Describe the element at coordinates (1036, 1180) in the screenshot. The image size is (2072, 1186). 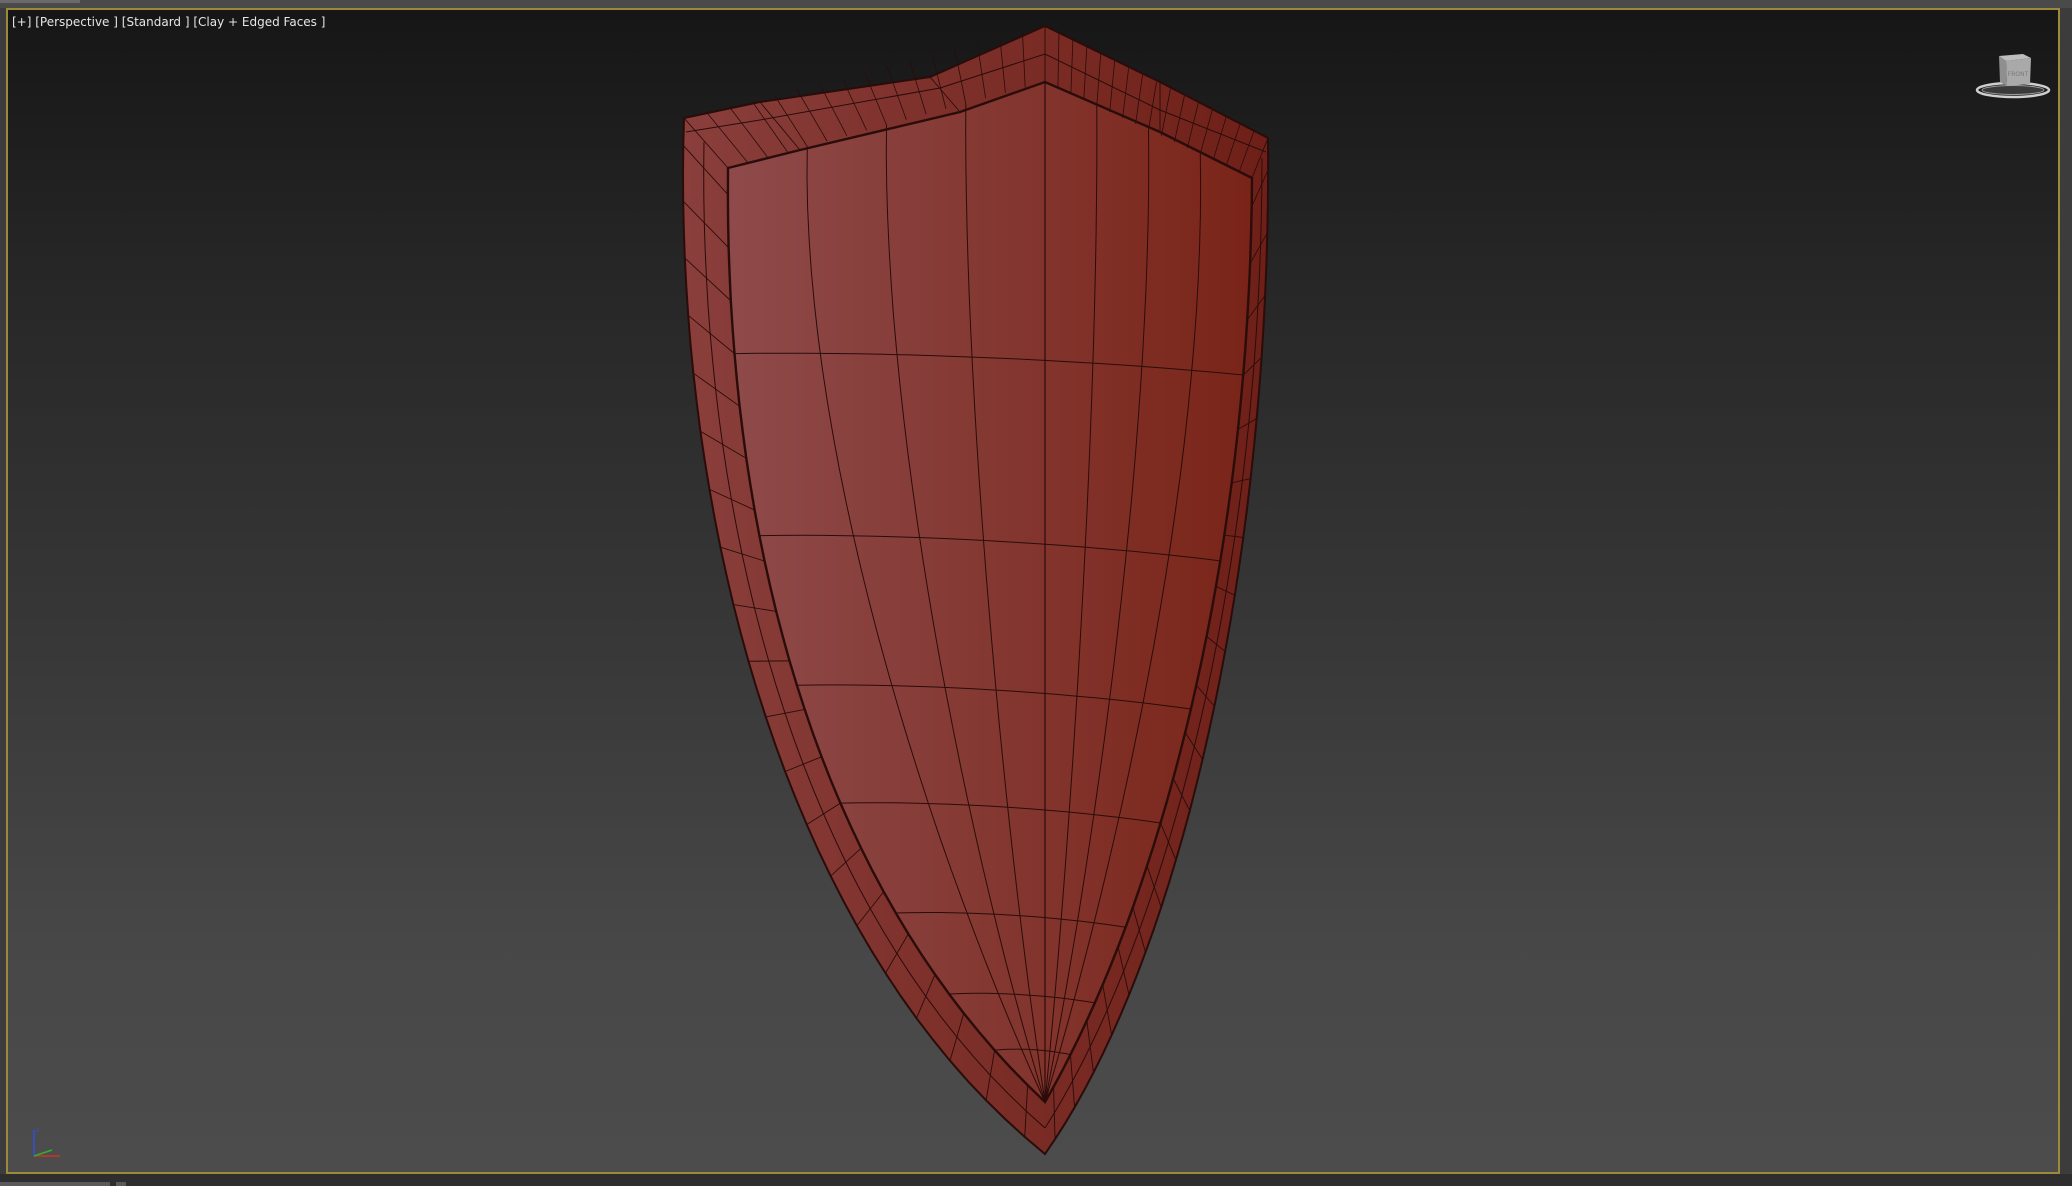
I see `bottom-status-strip` at that location.